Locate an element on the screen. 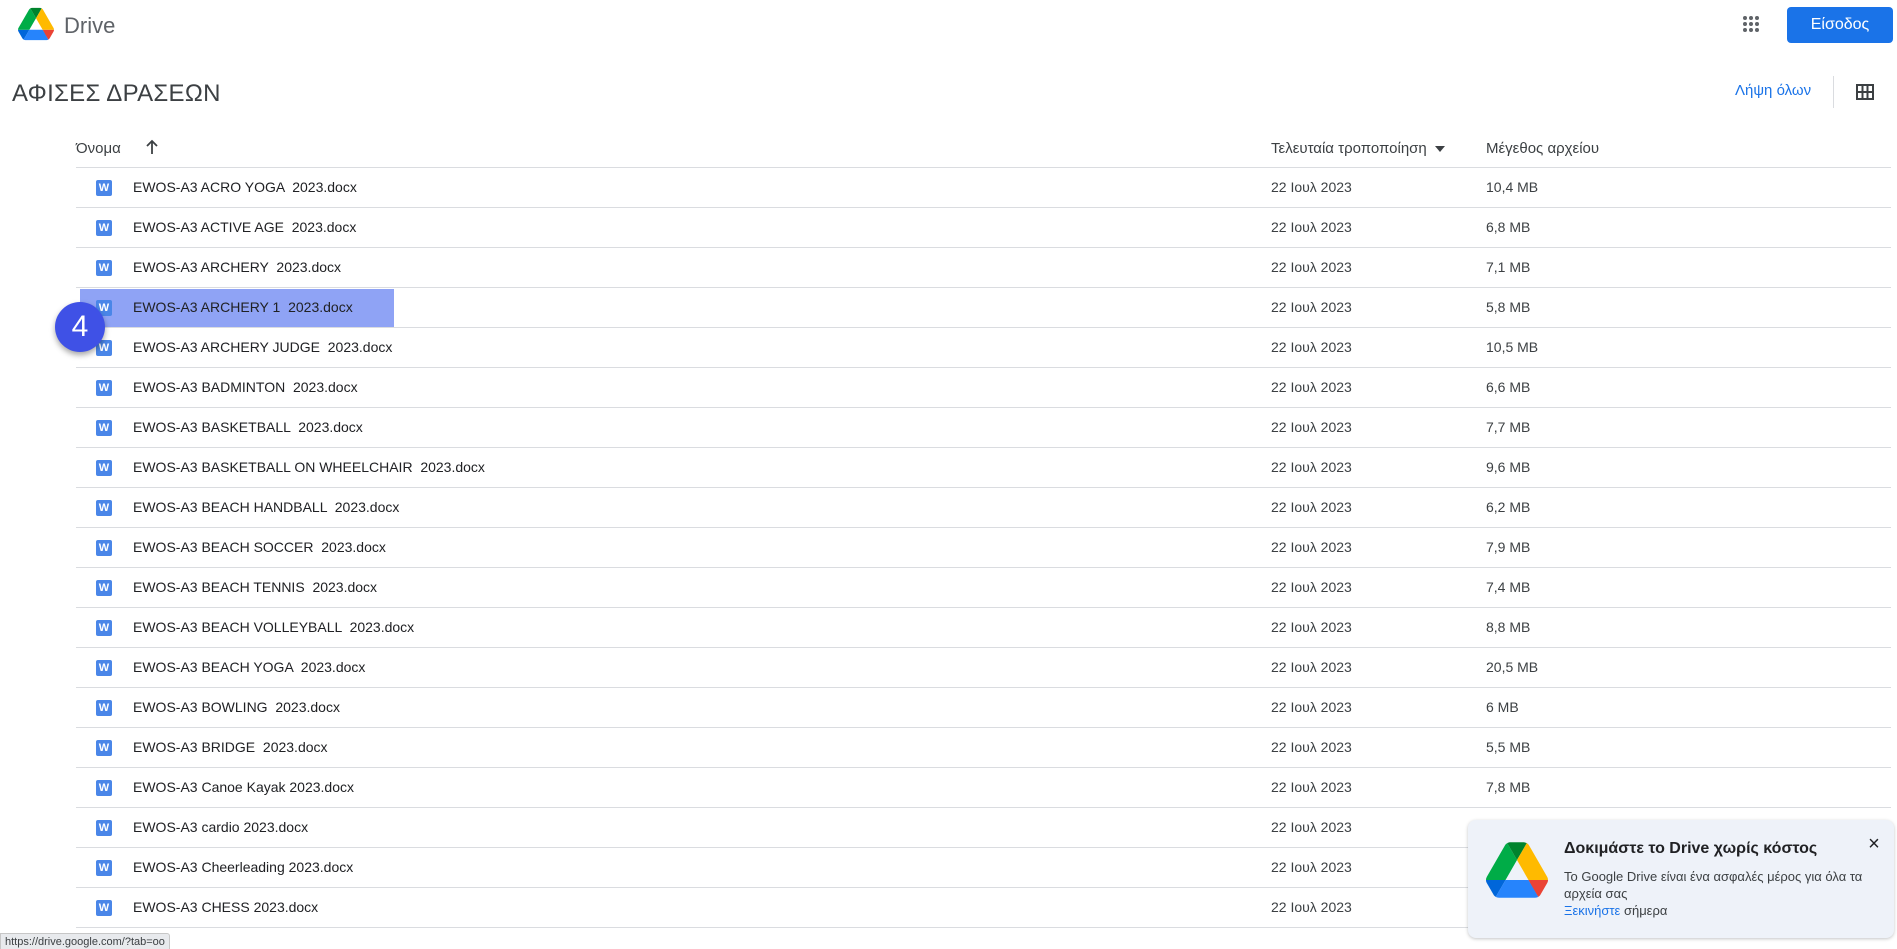  column-header-modified: Τελευταία τροποποίηση is located at coordinates (1358, 148).